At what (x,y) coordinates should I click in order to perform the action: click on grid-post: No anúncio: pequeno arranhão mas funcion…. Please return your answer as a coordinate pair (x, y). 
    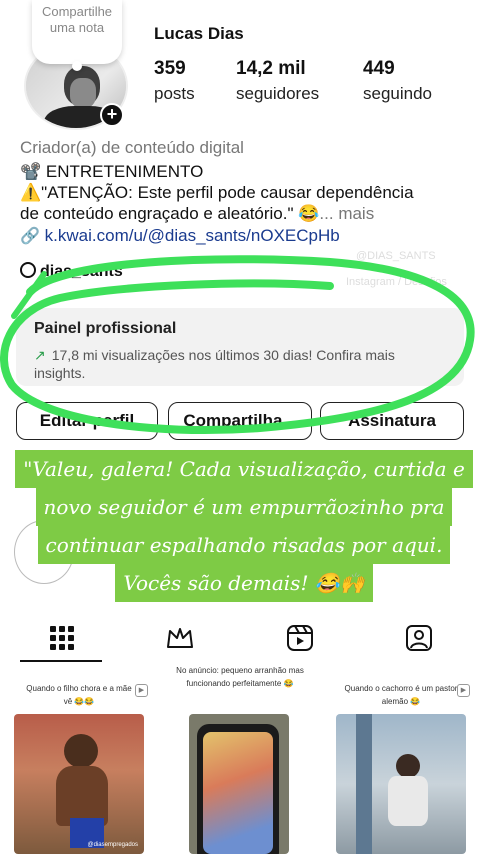
    Looking at the image, I should click on (240, 759).